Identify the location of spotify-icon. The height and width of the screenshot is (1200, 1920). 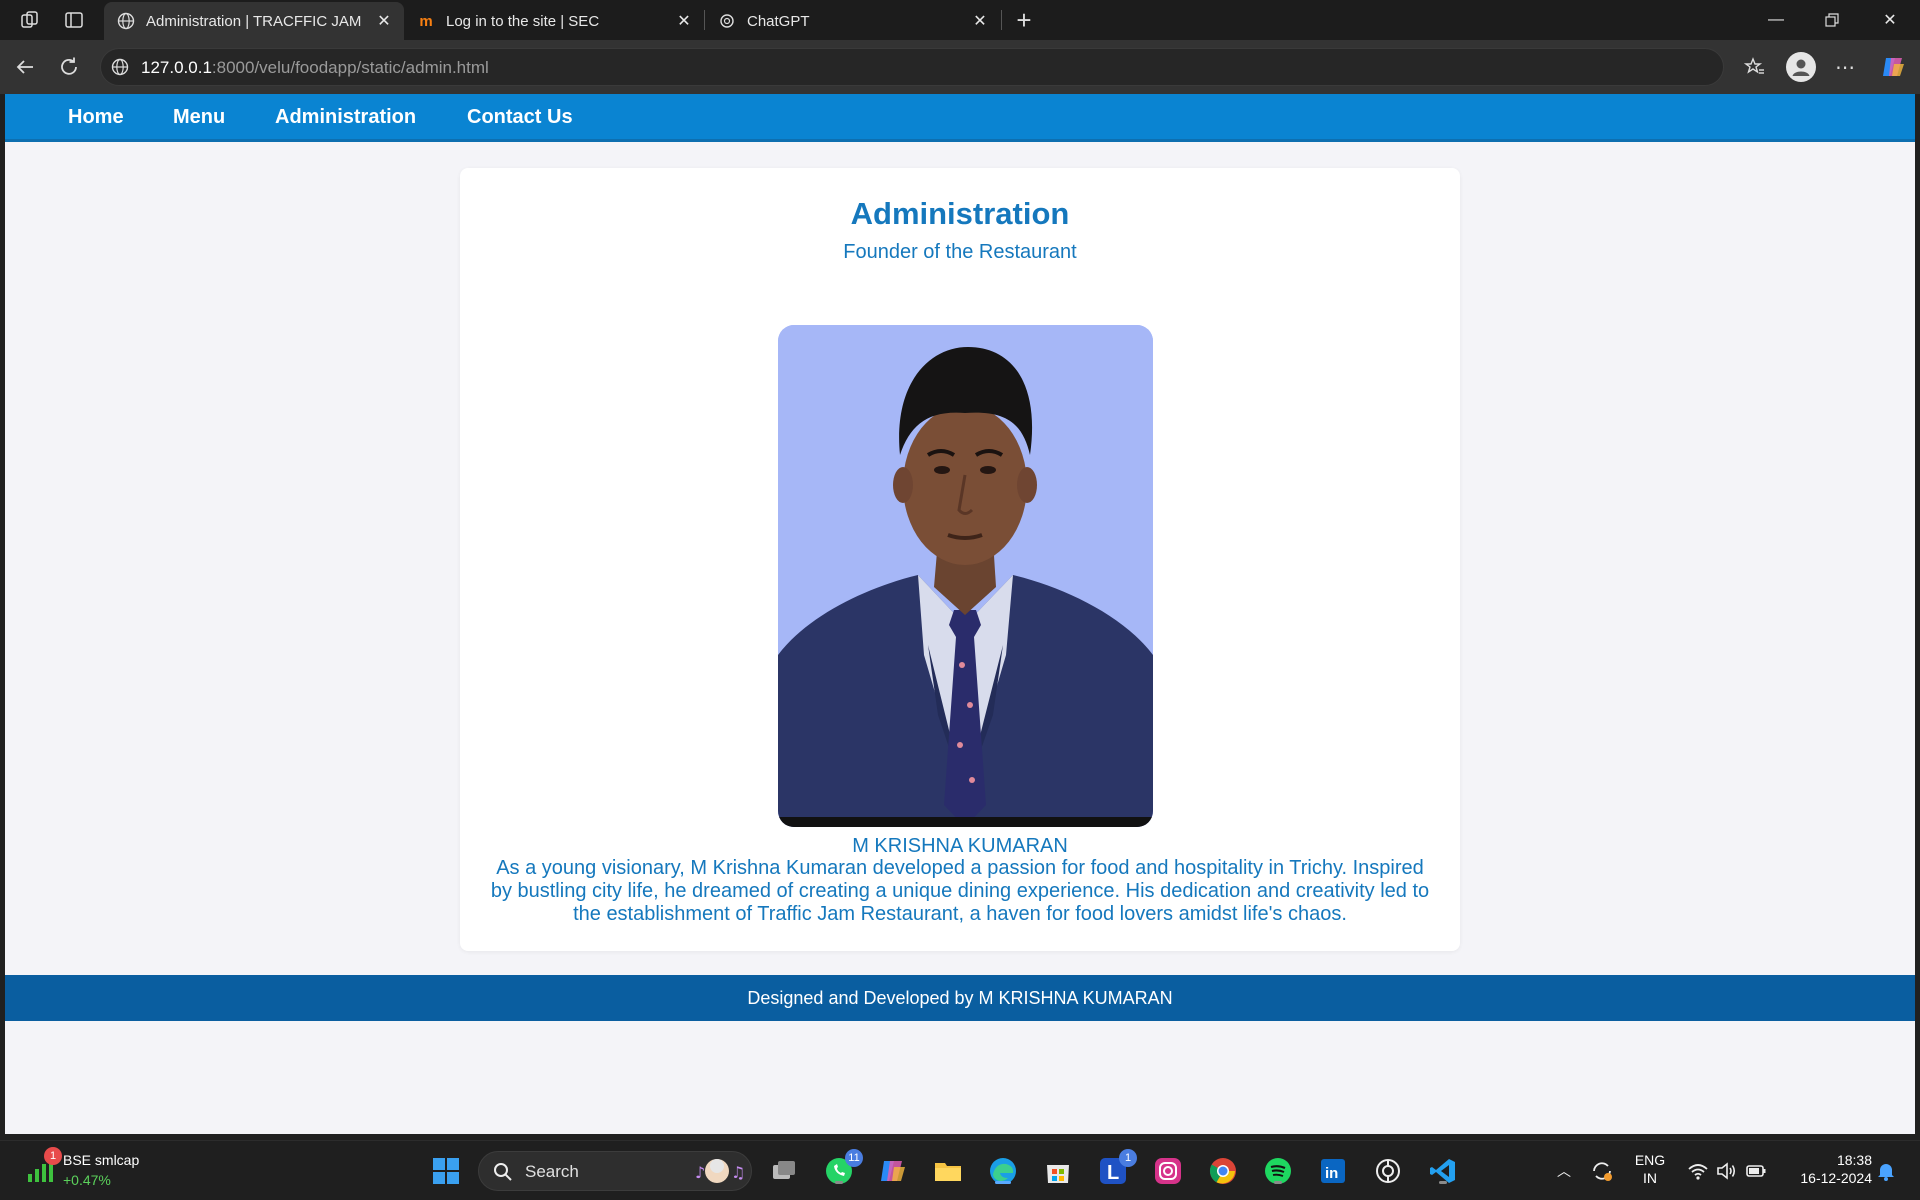
(1278, 1171).